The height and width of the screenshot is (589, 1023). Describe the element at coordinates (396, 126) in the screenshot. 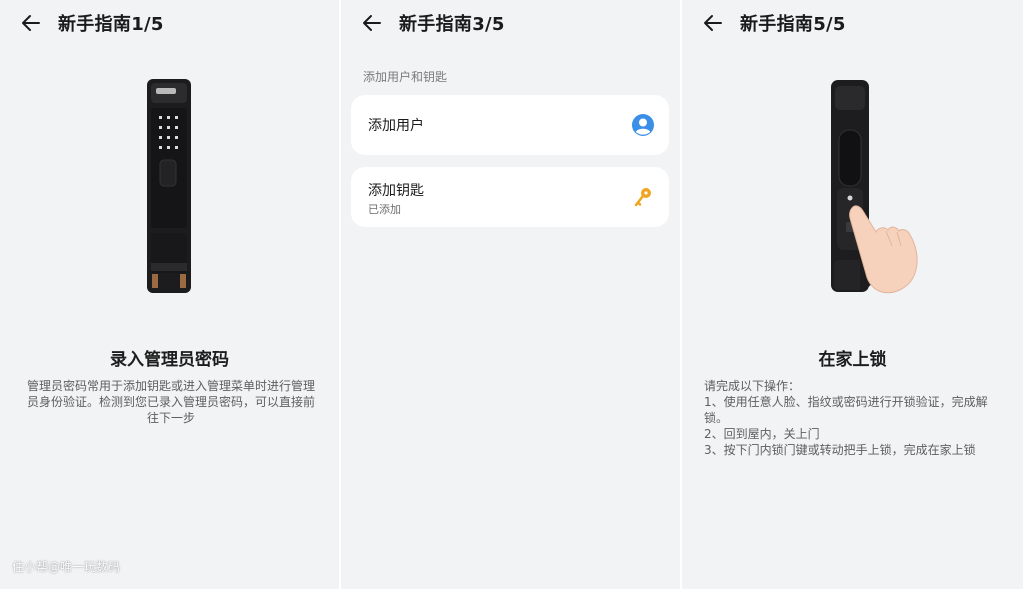

I see `card-title: 添加用户` at that location.